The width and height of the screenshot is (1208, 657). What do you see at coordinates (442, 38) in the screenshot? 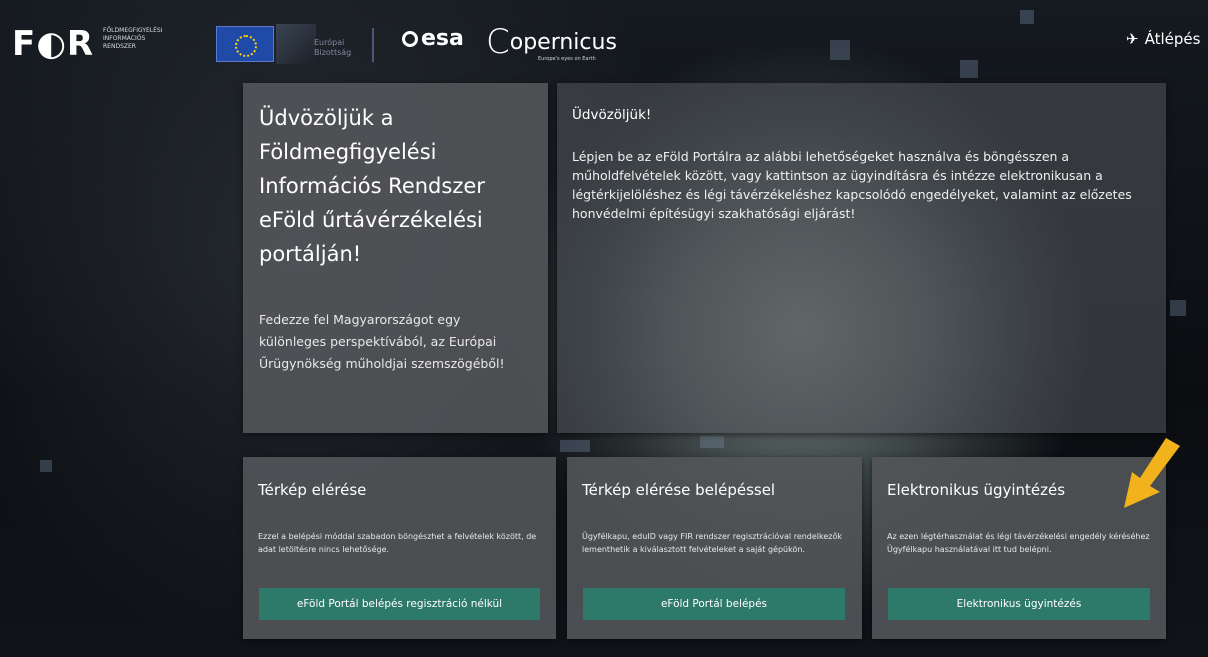
I see `esa-text: esa` at bounding box center [442, 38].